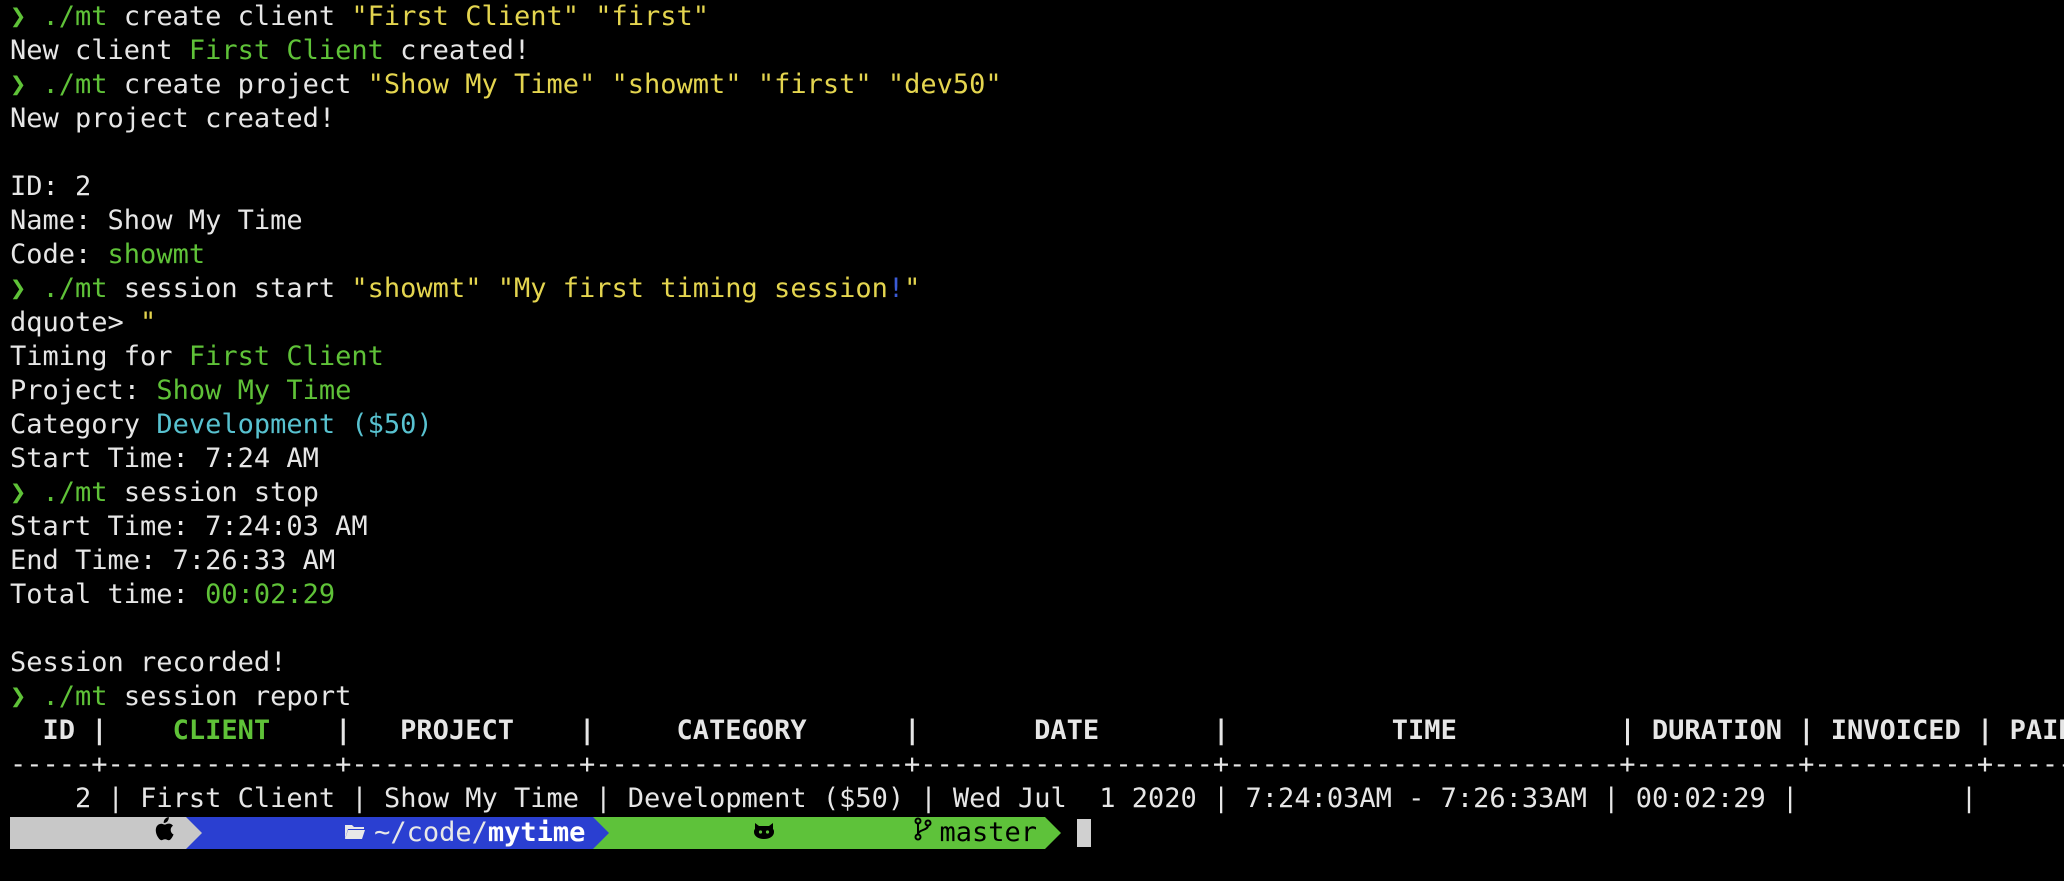 This screenshot has width=2064, height=881. I want to click on output-line: Start Time: 7:24 AM, so click(164, 458).